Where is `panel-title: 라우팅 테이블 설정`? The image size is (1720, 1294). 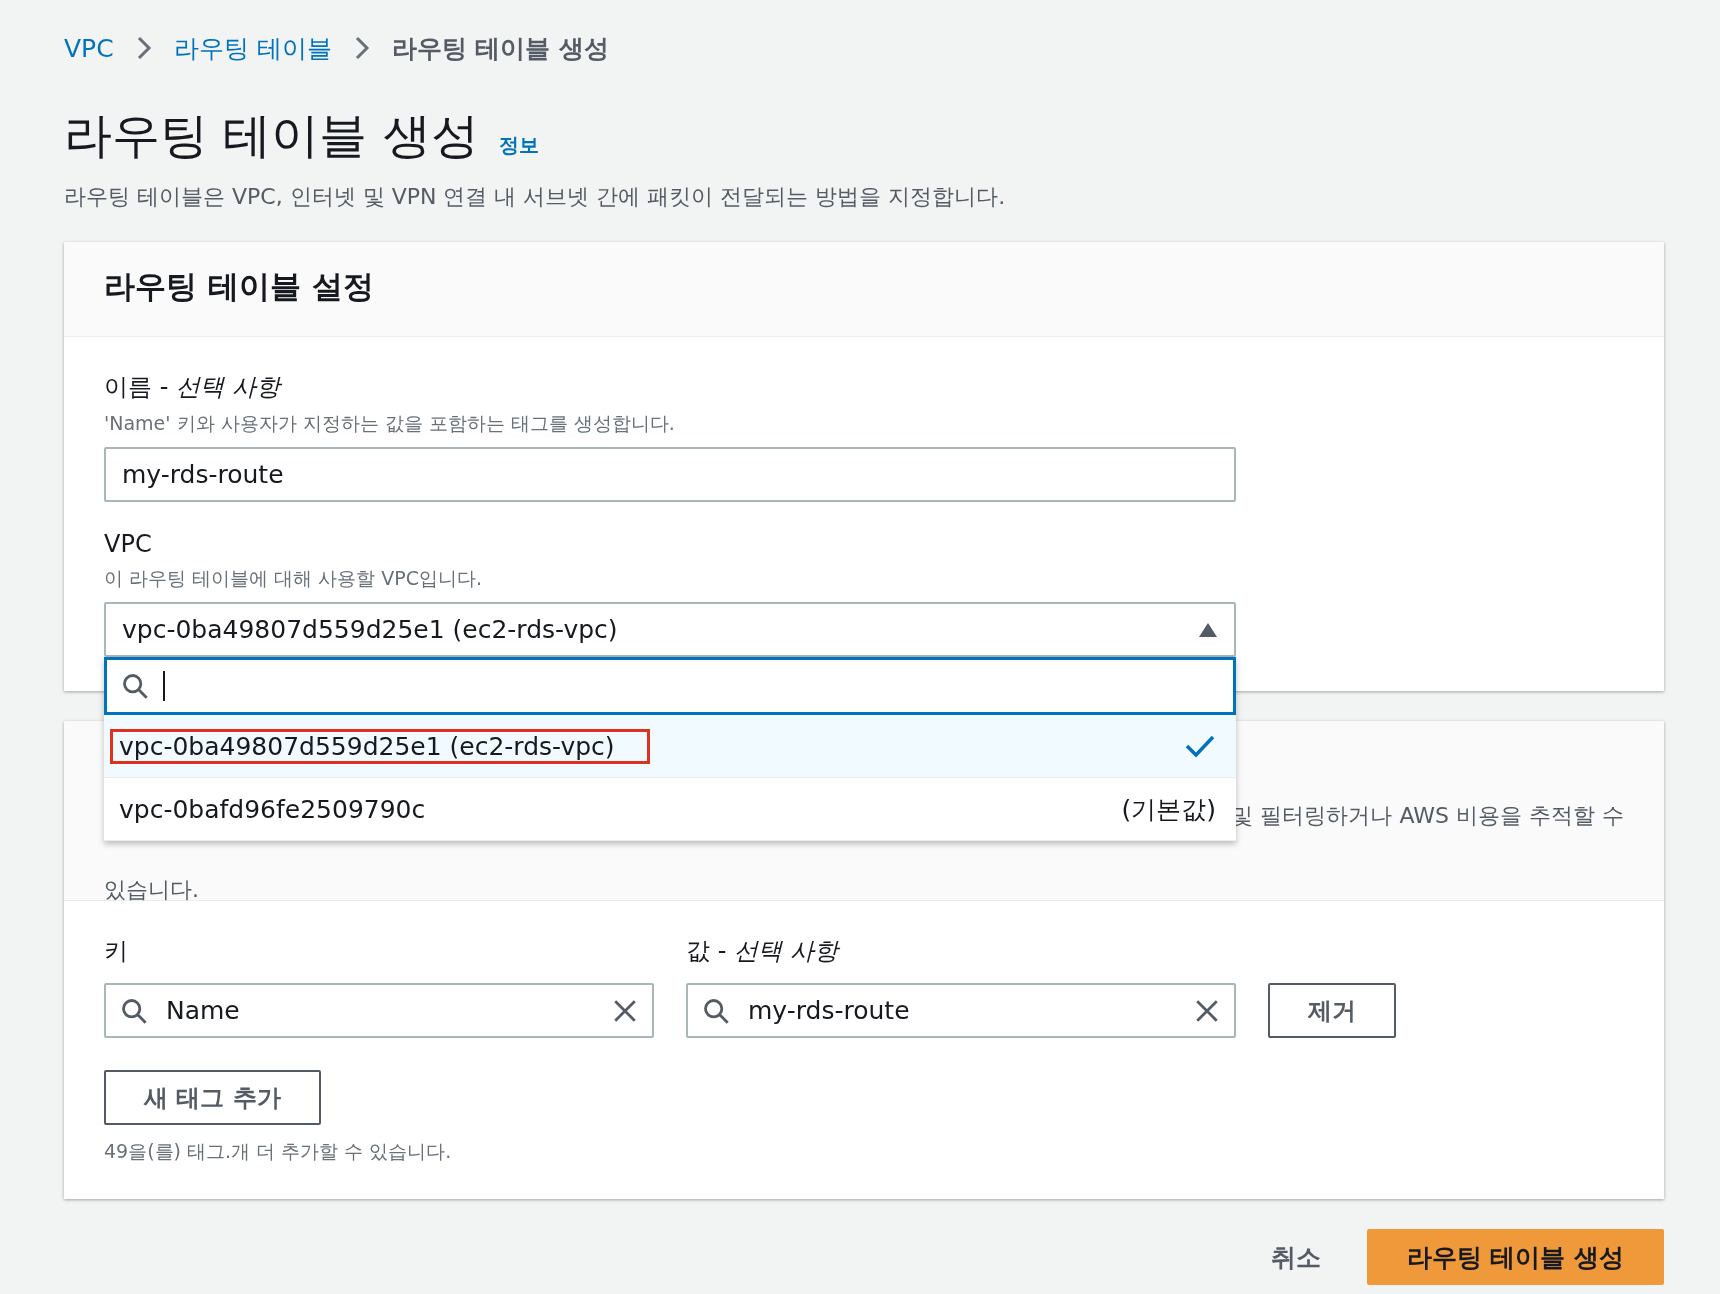
panel-title: 라우팅 테이블 설정 is located at coordinates (239, 286).